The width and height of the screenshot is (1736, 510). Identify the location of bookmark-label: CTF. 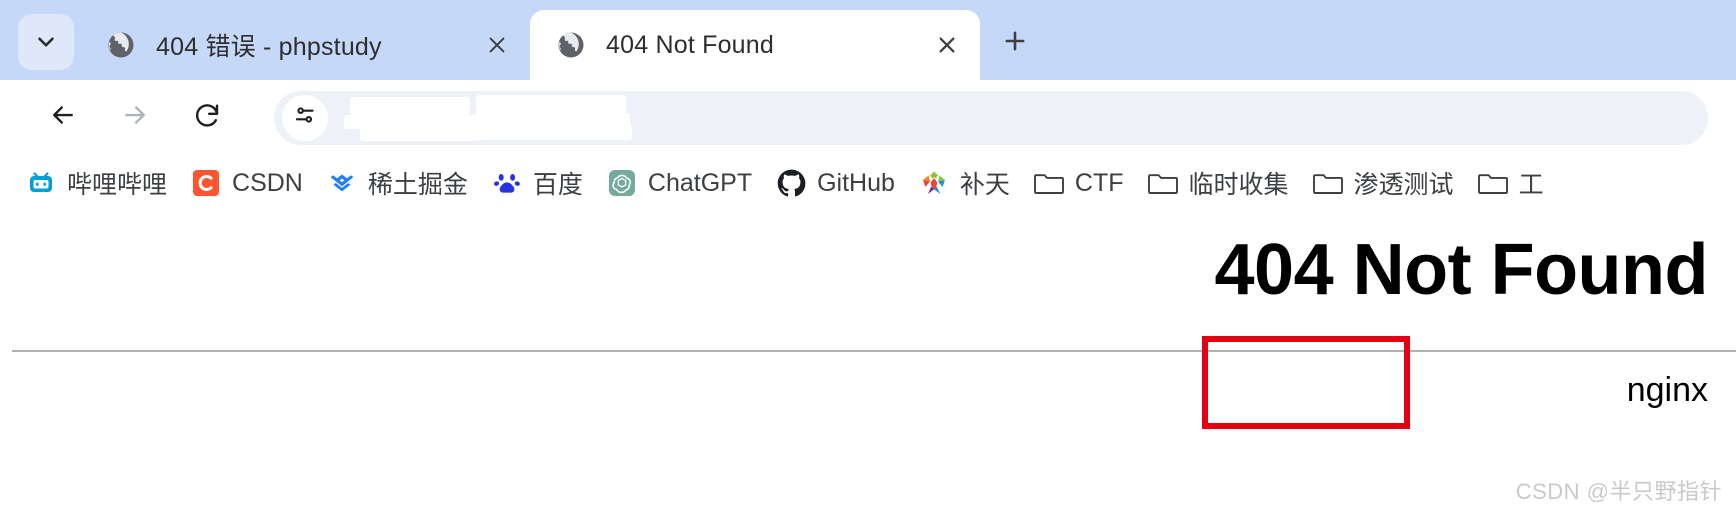
(1099, 182).